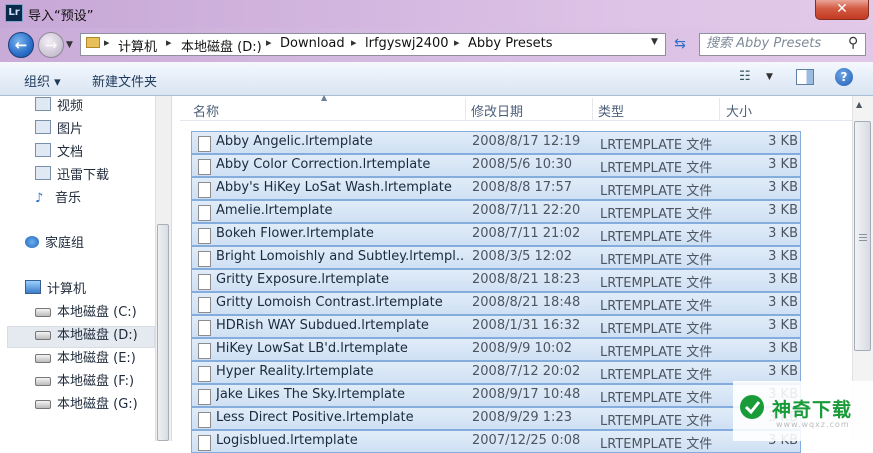 The width and height of the screenshot is (873, 453). I want to click on document-icon, so click(43, 150).